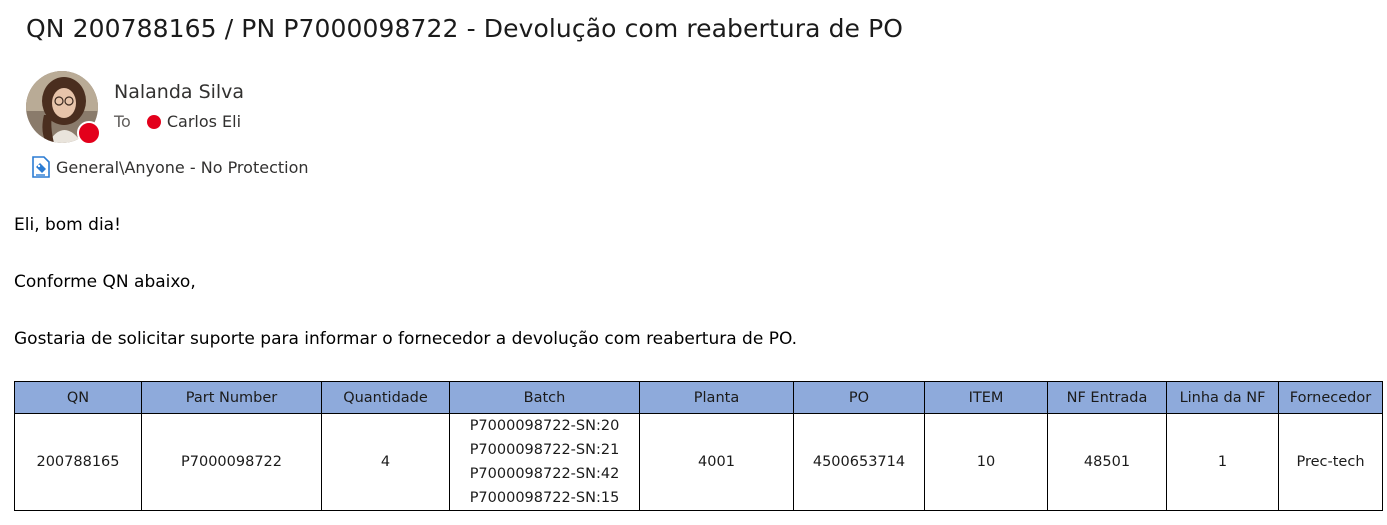  What do you see at coordinates (231, 397) in the screenshot?
I see `header-part-number: Part Number` at bounding box center [231, 397].